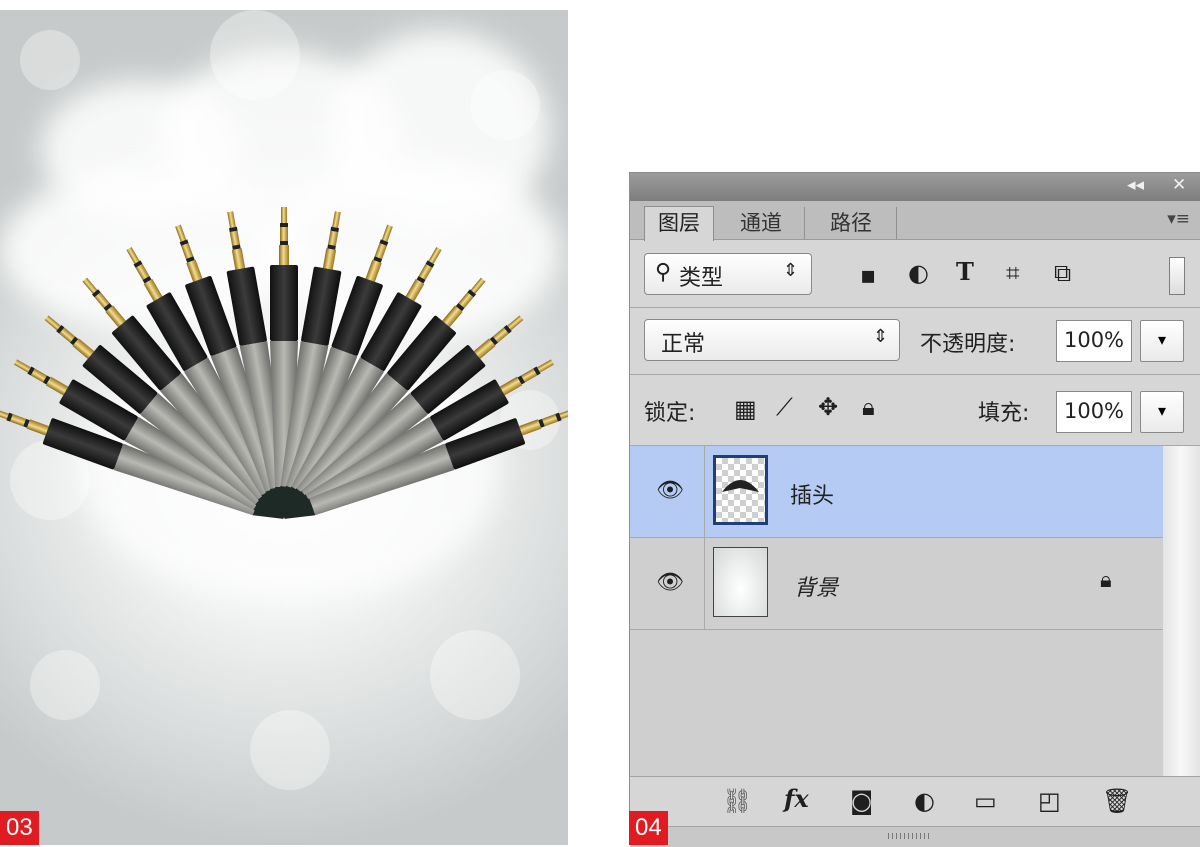 The height and width of the screenshot is (847, 1200). I want to click on lock-all-icon: 🔒︎, so click(868, 407).